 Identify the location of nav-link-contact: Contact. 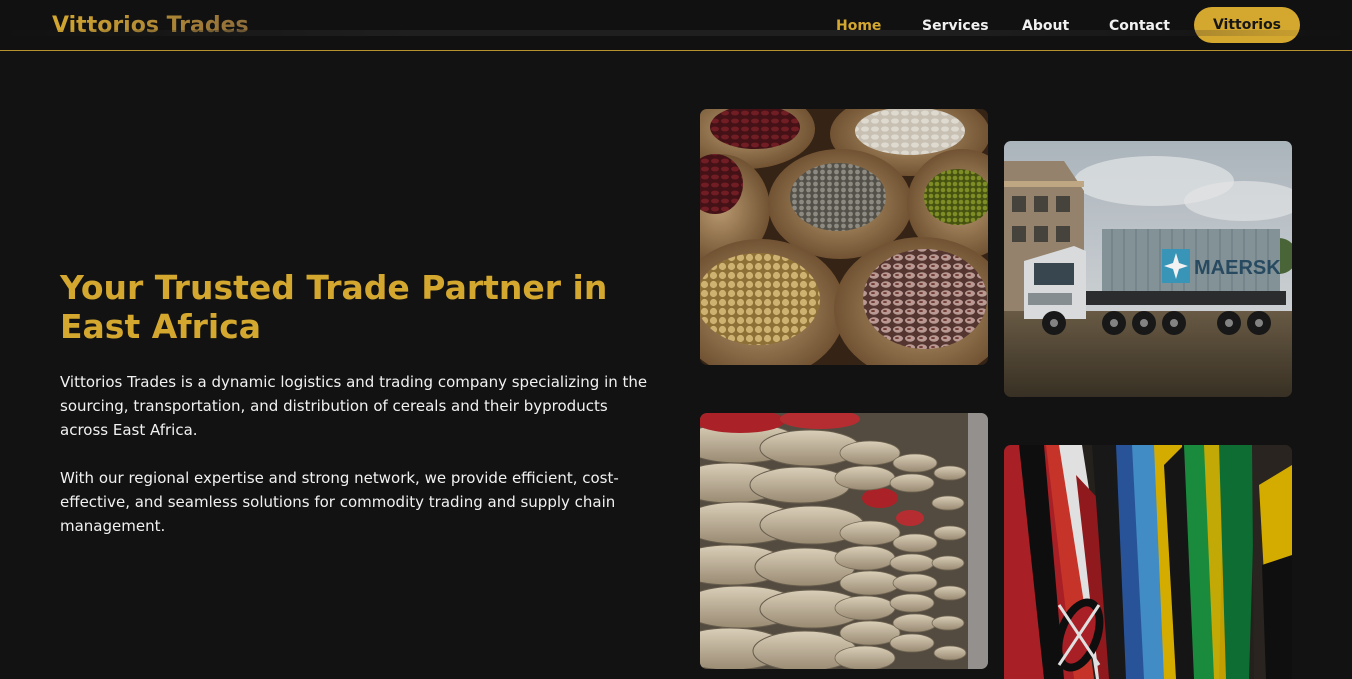
(1139, 26).